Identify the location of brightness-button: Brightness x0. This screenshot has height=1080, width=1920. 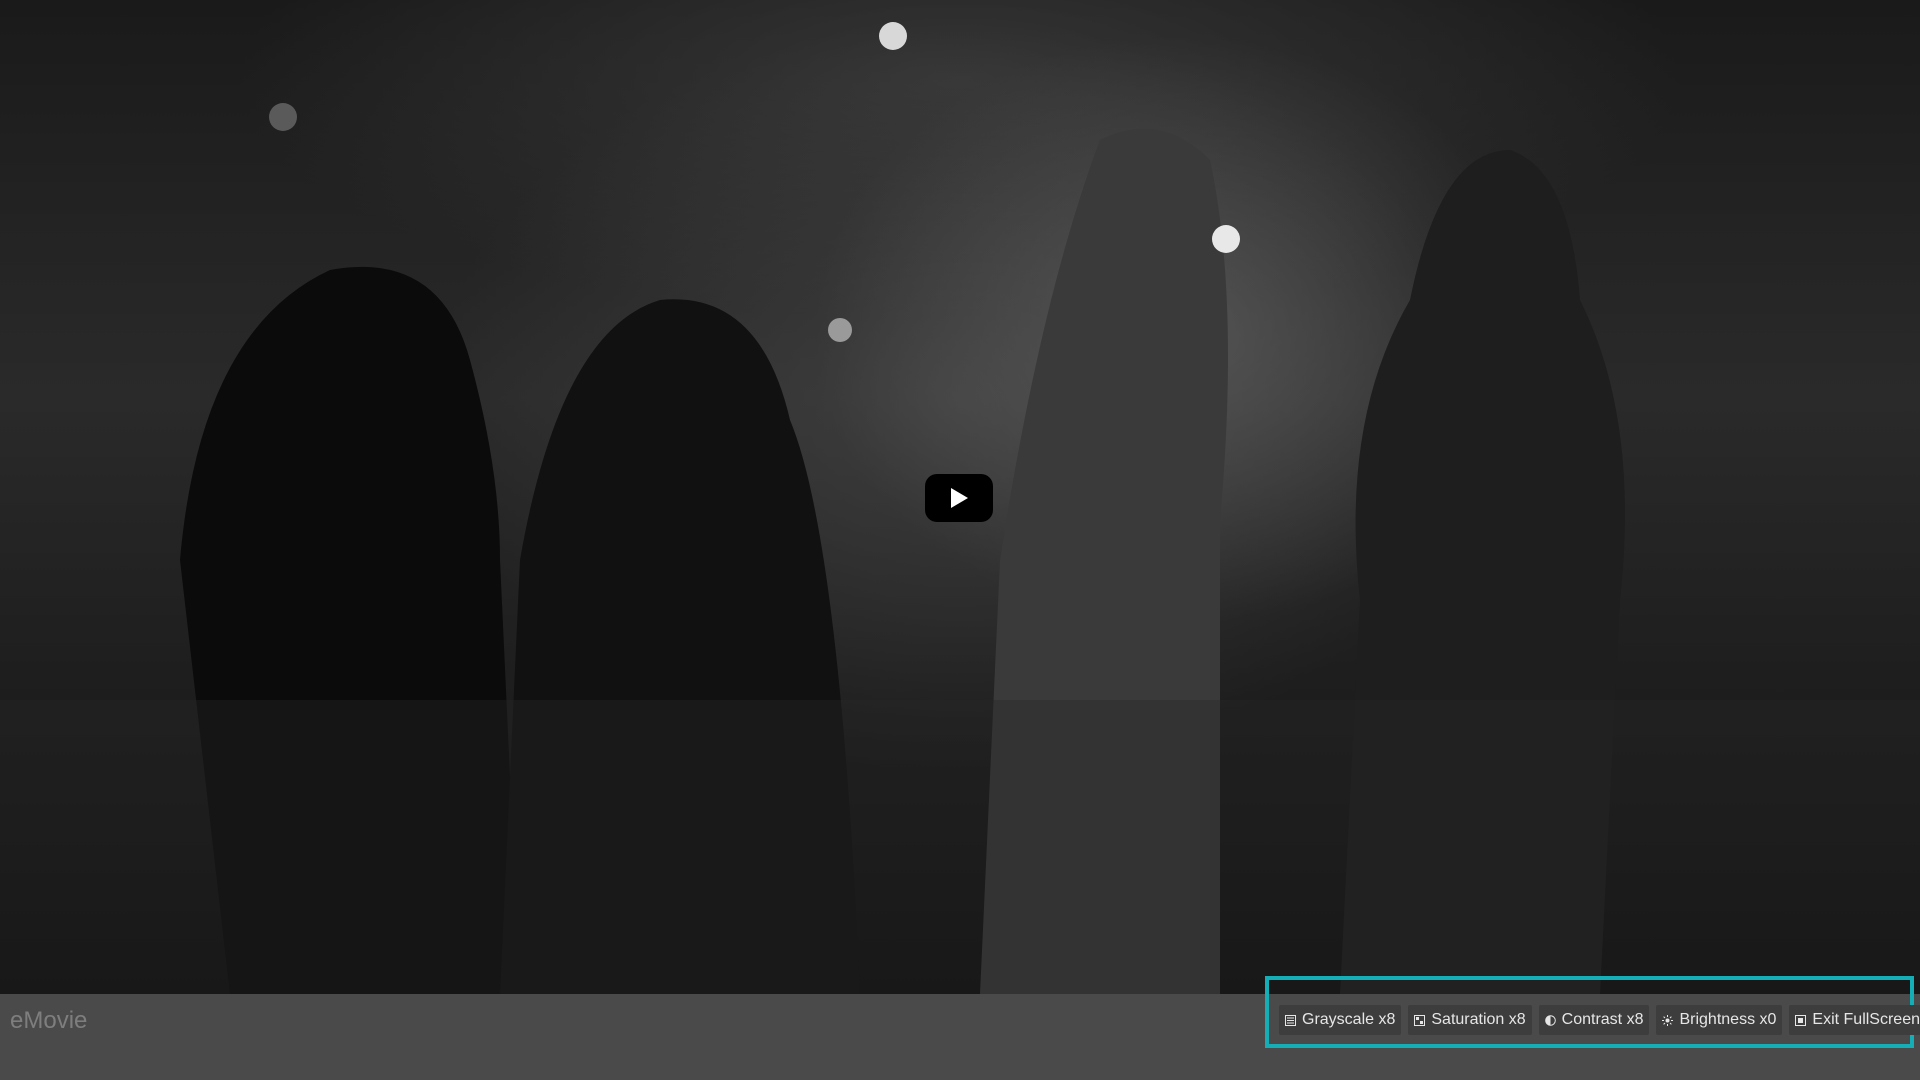
(1719, 1020).